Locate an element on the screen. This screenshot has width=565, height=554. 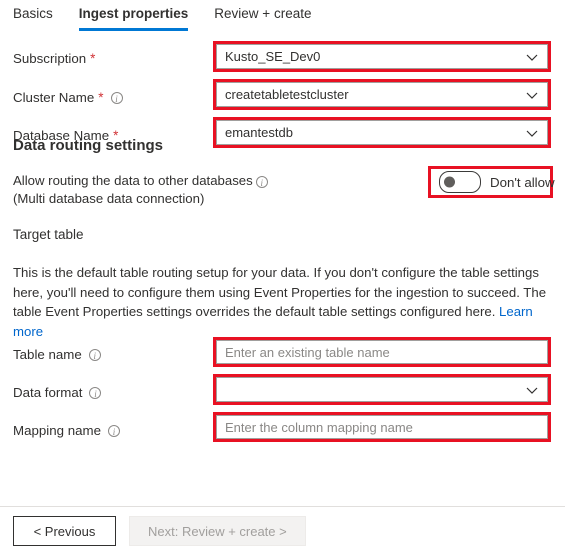
annotation-box-data-format is located at coordinates (382, 389).